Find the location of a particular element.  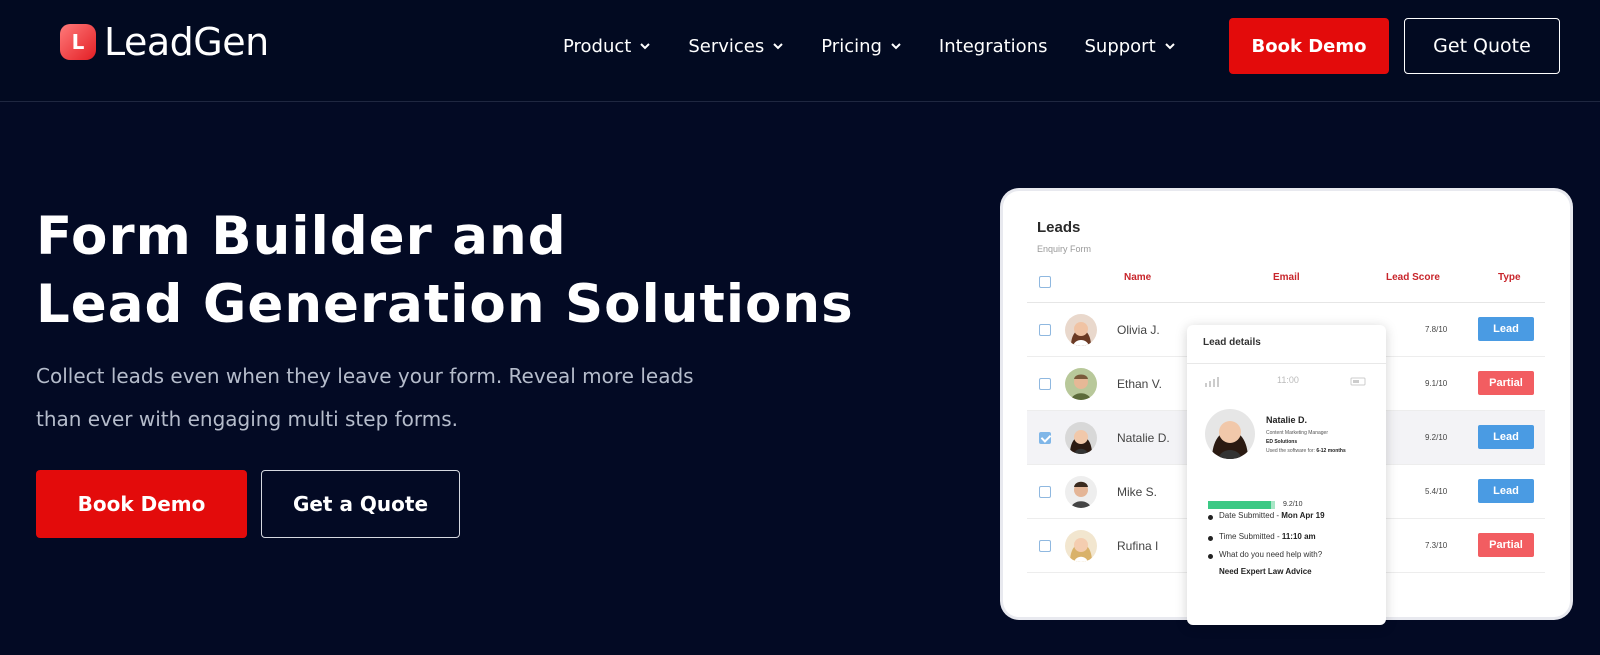

score-progress-fill is located at coordinates (1239, 505).